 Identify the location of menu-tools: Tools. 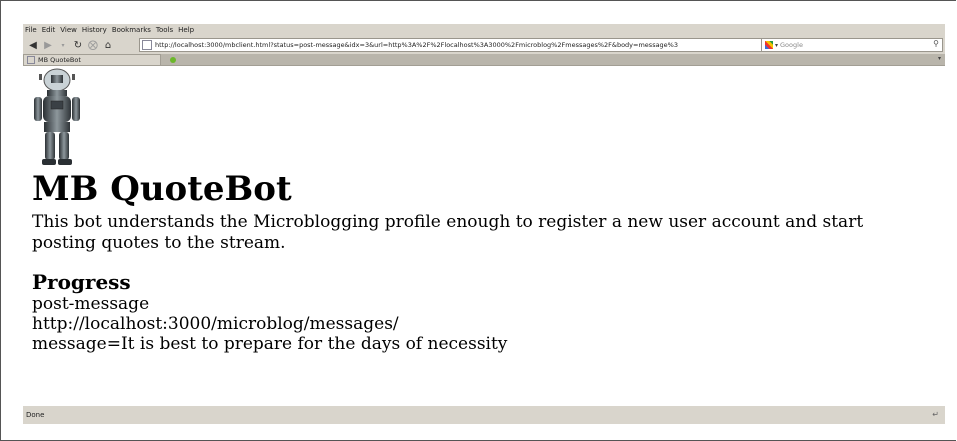
(164, 30).